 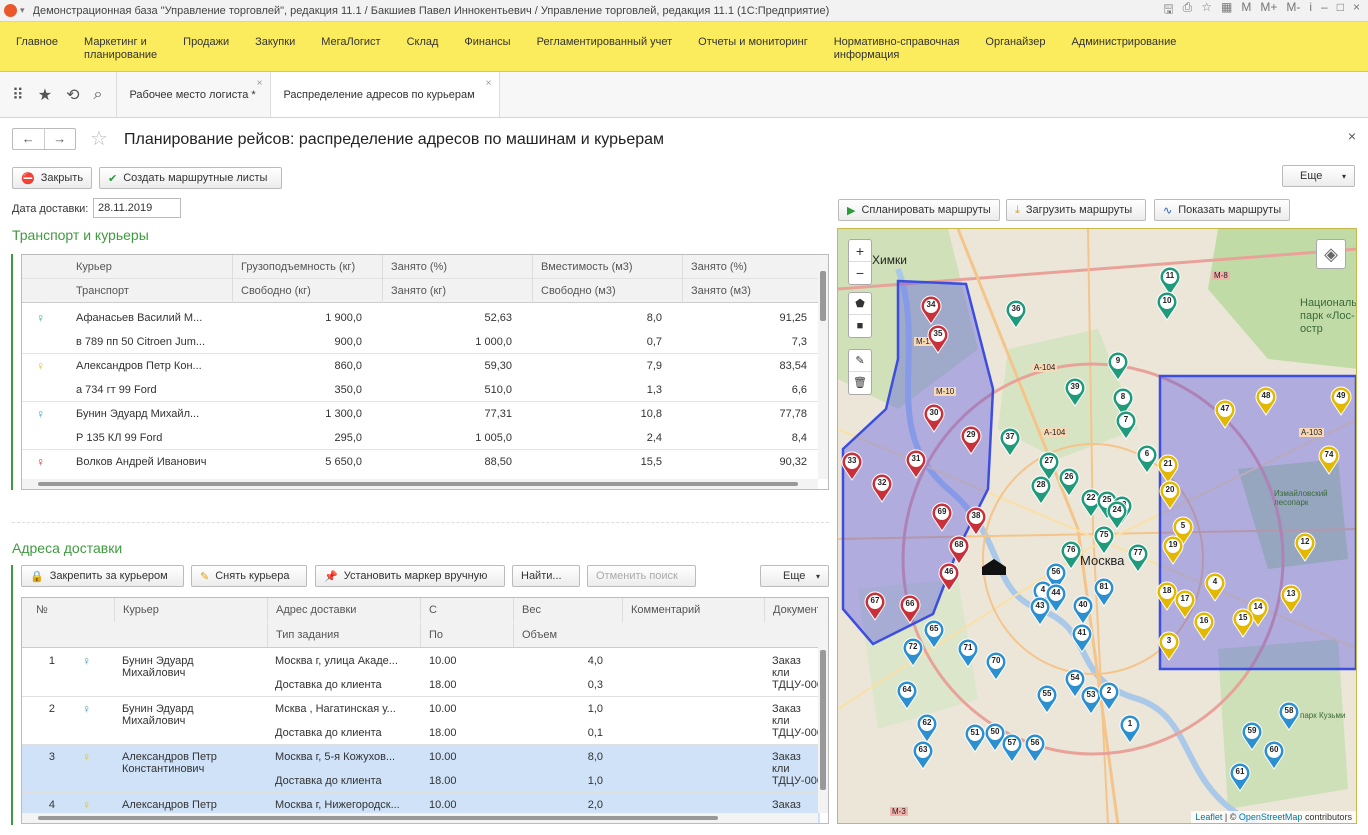 What do you see at coordinates (1015, 42) in the screenshot?
I see `menu-item-organizer: Органайзер` at bounding box center [1015, 42].